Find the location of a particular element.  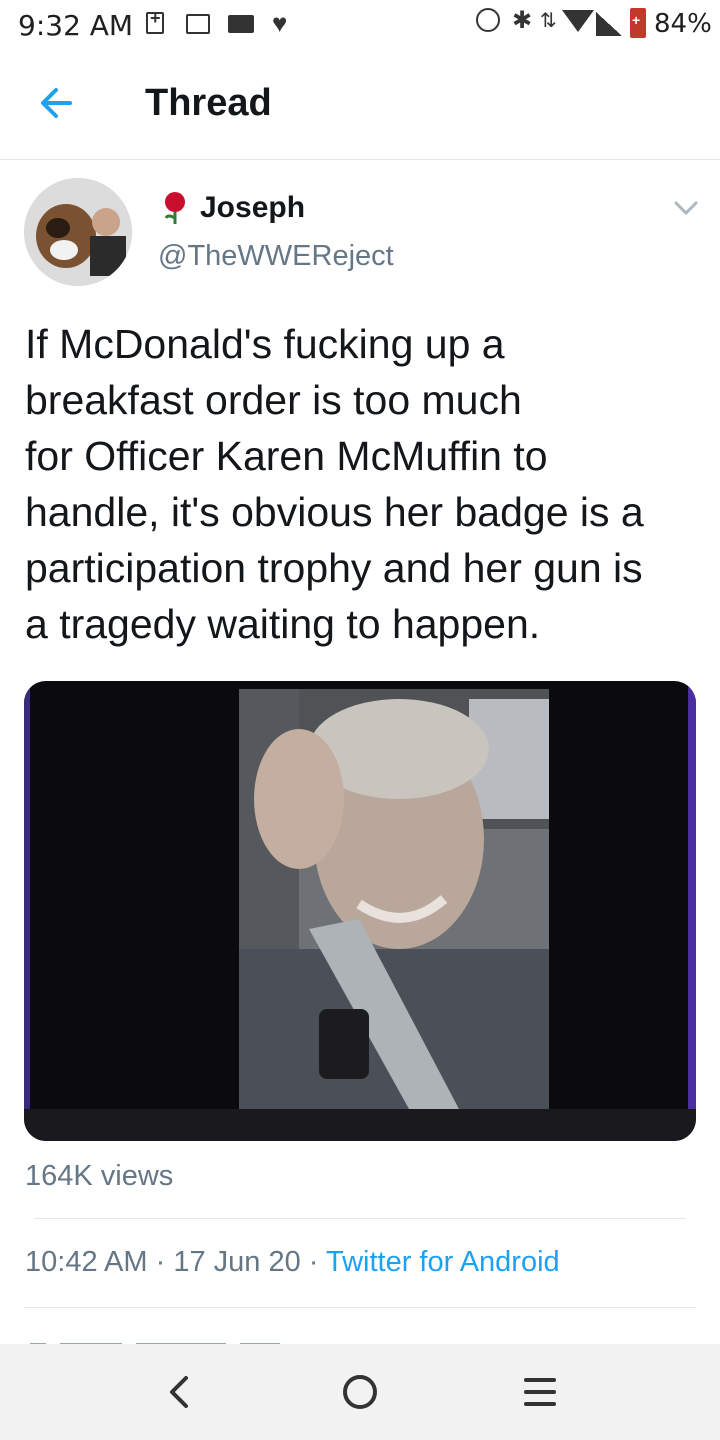

author-handle: @TheWWEReject is located at coordinates (276, 256).